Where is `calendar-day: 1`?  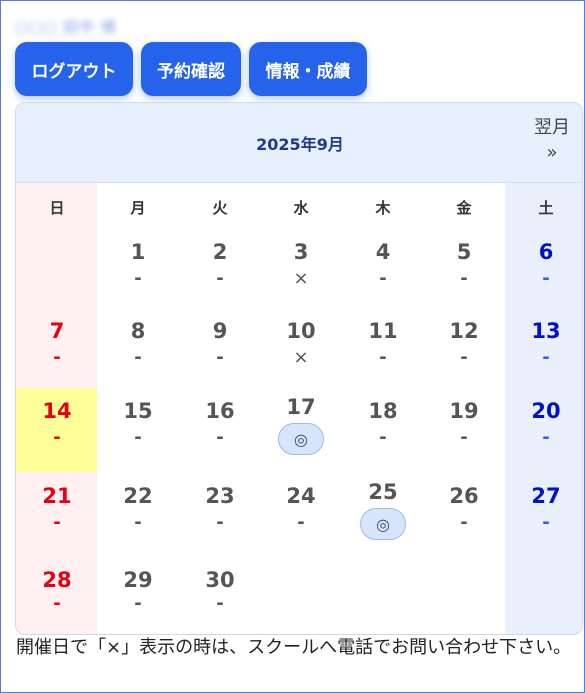 calendar-day: 1 is located at coordinates (138, 252).